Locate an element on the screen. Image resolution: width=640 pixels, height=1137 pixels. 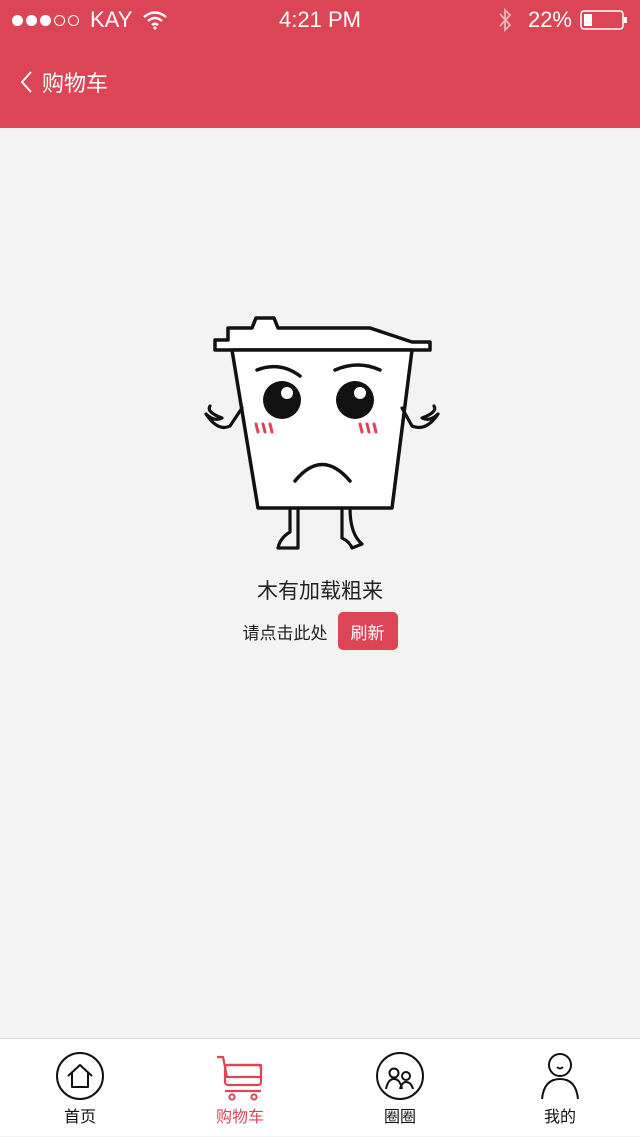
status-right: 22% is located at coordinates (563, 20).